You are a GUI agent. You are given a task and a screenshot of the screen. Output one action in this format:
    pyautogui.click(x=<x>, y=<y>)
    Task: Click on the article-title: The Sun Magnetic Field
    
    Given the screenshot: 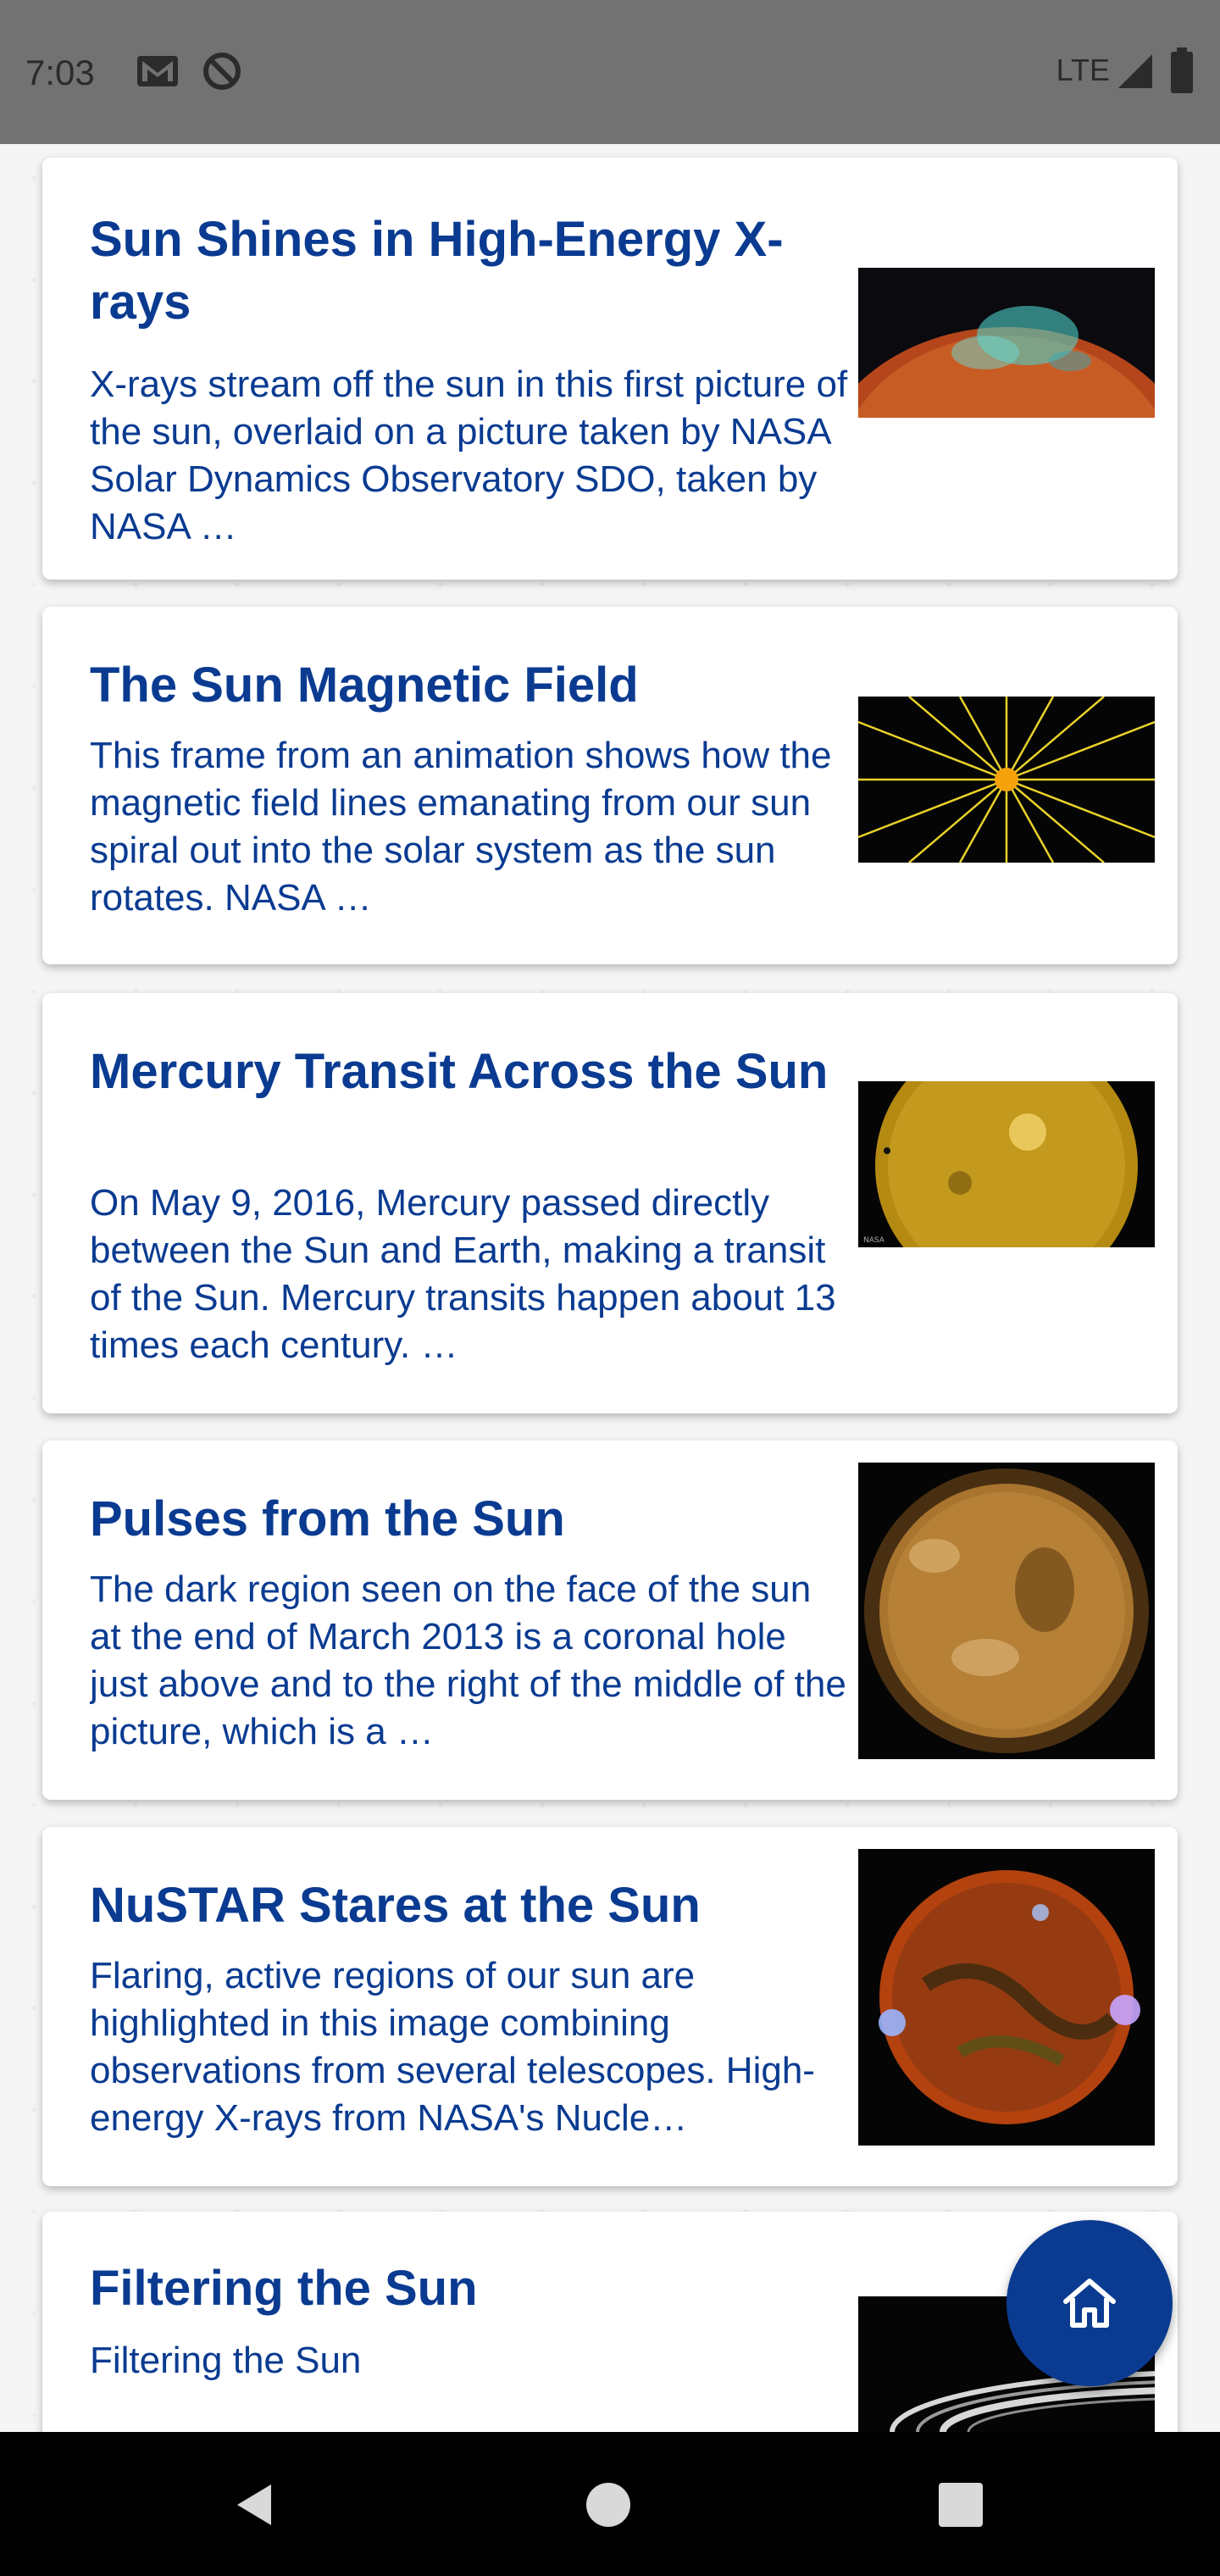 What is the action you would take?
    pyautogui.click(x=364, y=685)
    